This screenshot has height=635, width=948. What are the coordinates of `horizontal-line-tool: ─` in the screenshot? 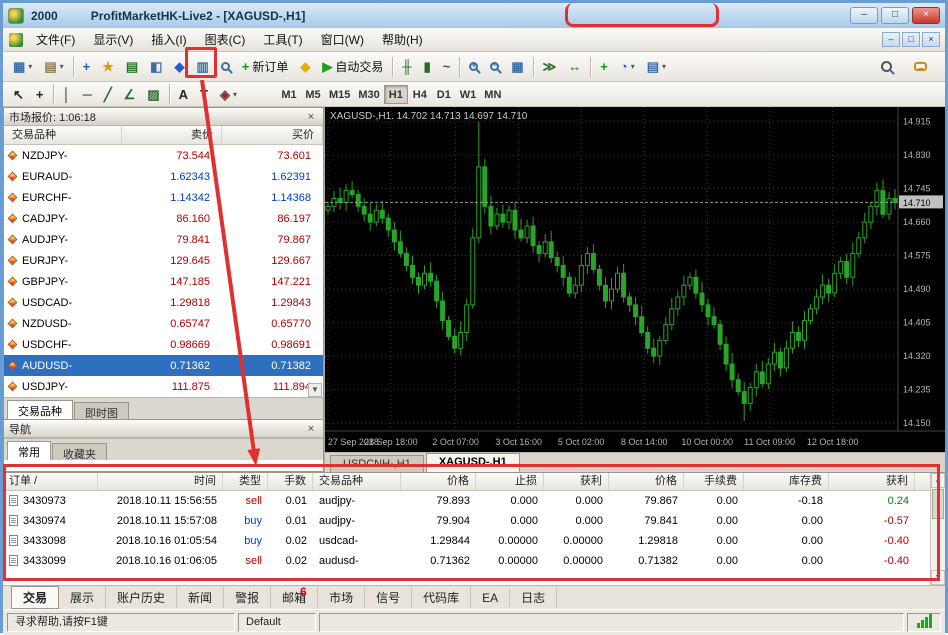 It's located at (87, 94).